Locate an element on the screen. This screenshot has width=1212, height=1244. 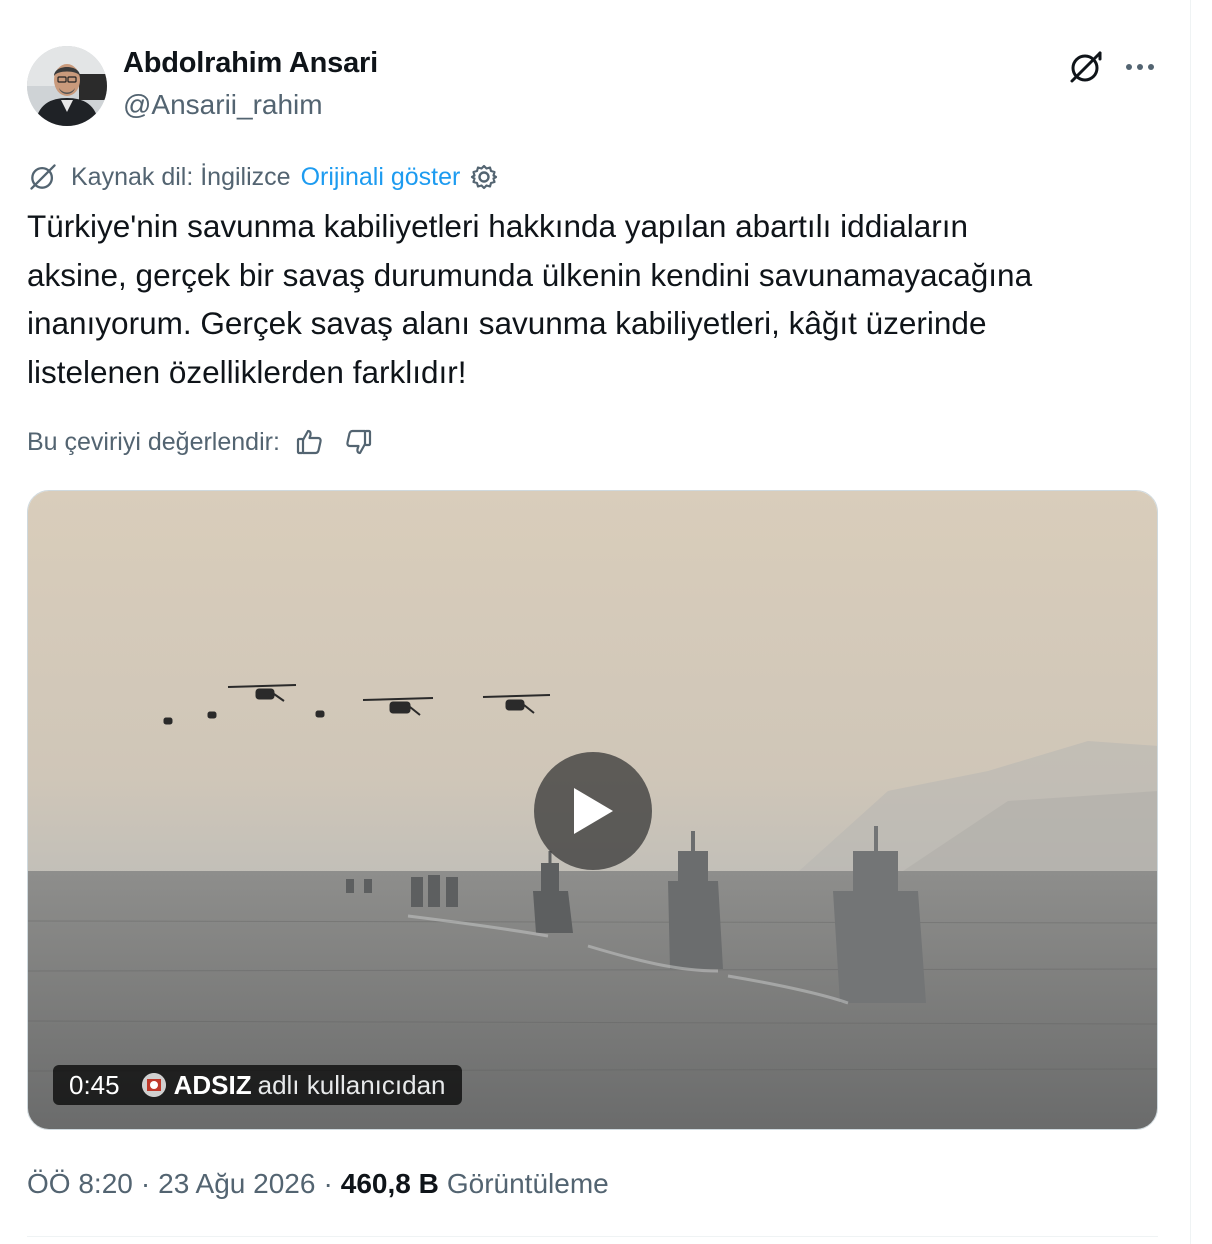
play-button is located at coordinates (593, 811).